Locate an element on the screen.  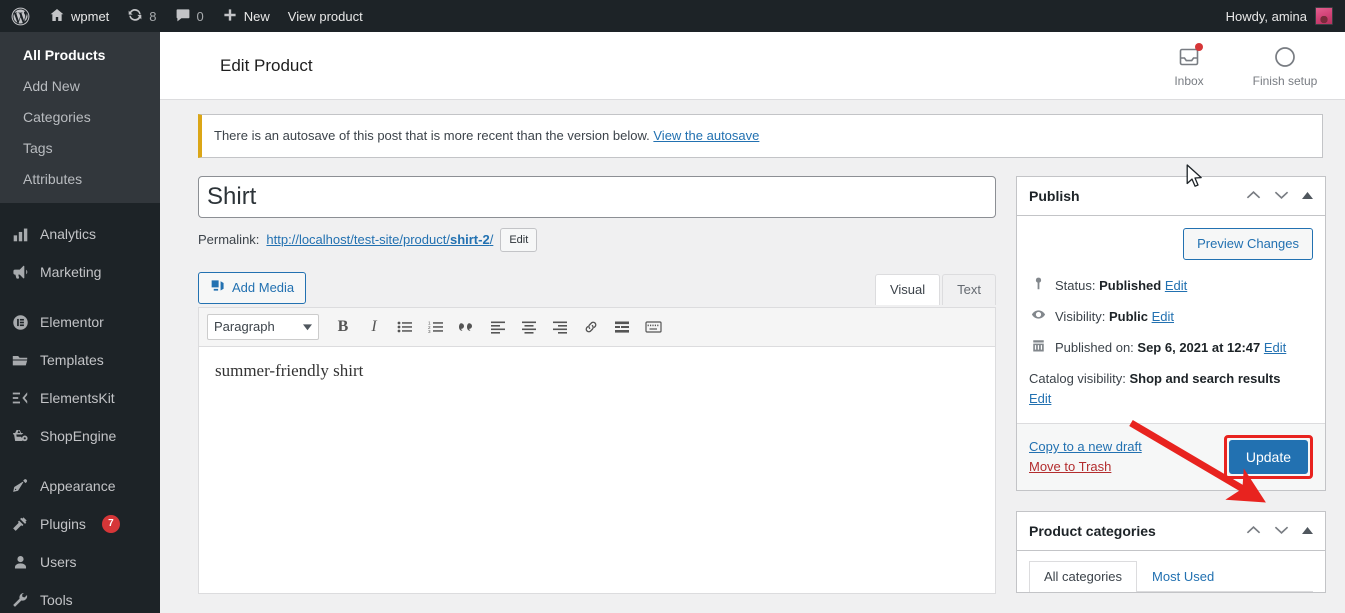
format-select-value: Paragraph is located at coordinates (244, 326).